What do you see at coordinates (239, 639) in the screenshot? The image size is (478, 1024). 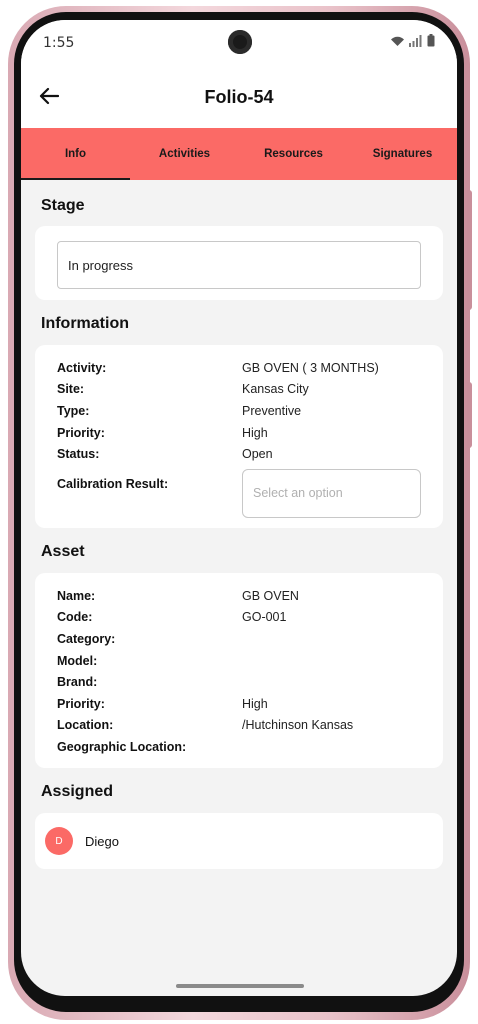 I see `asset-row-category: Category:` at bounding box center [239, 639].